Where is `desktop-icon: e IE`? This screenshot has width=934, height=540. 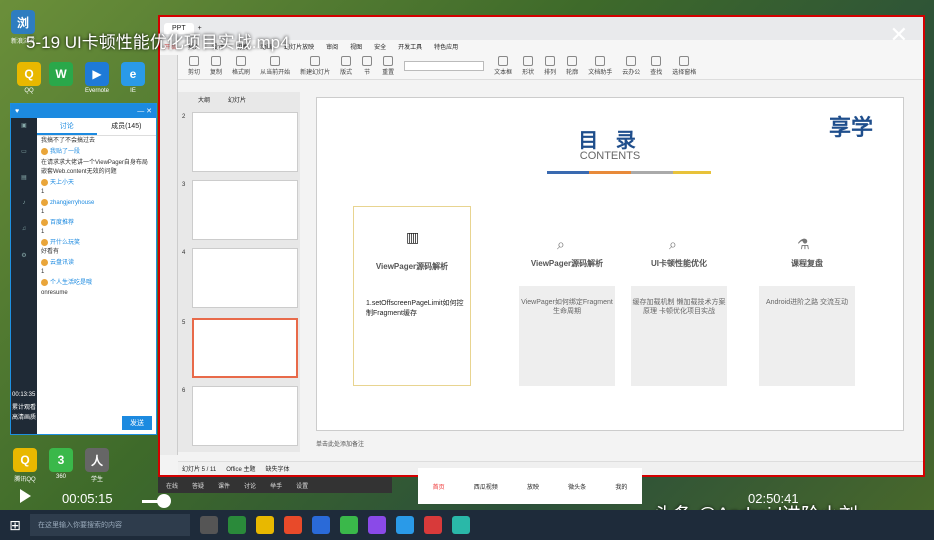 desktop-icon: e IE is located at coordinates (133, 78).